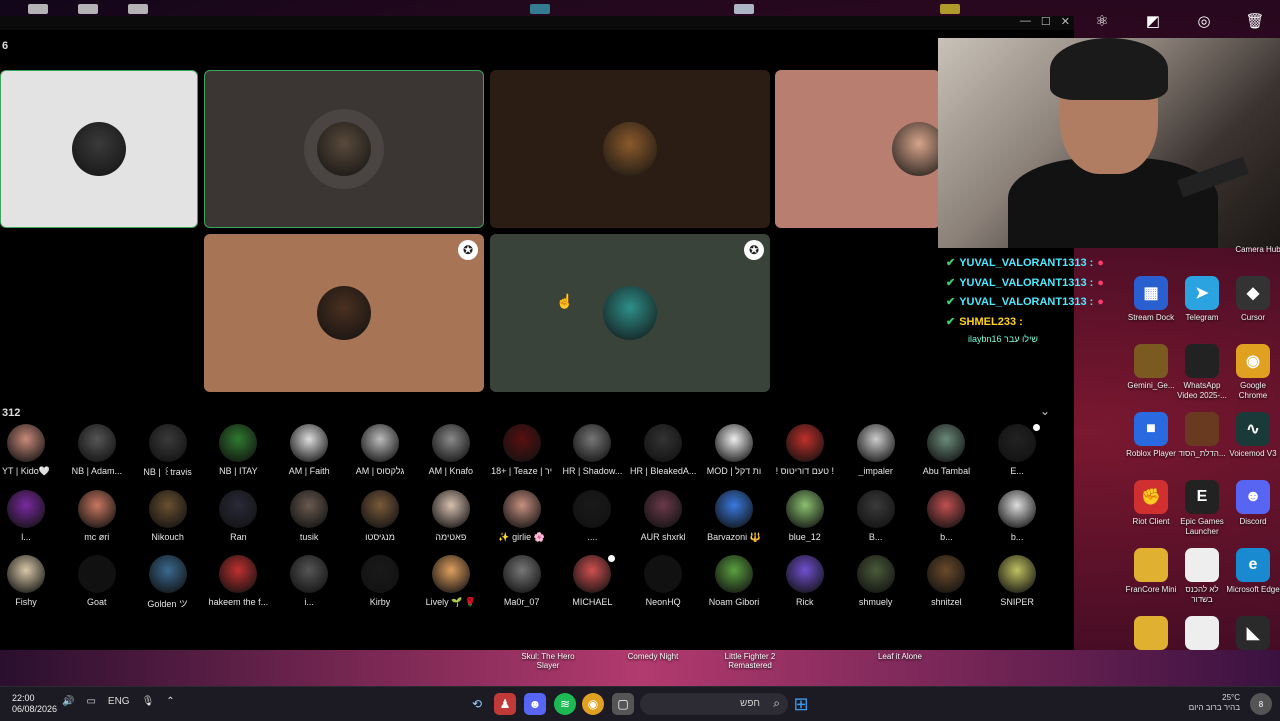 The width and height of the screenshot is (1280, 721). What do you see at coordinates (805, 515) in the screenshot?
I see `audience-member: blue_12` at bounding box center [805, 515].